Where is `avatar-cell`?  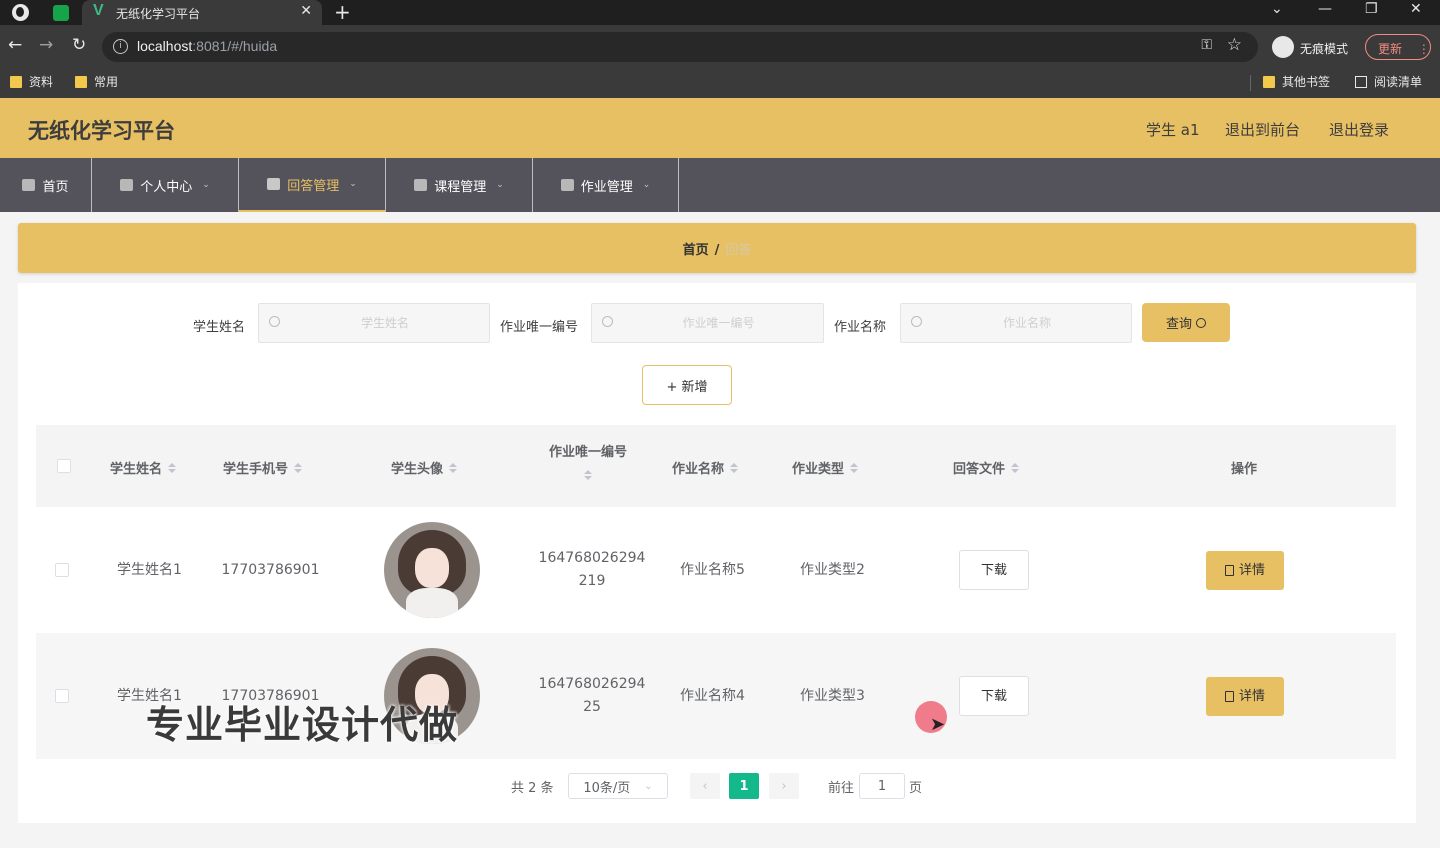 avatar-cell is located at coordinates (431, 570).